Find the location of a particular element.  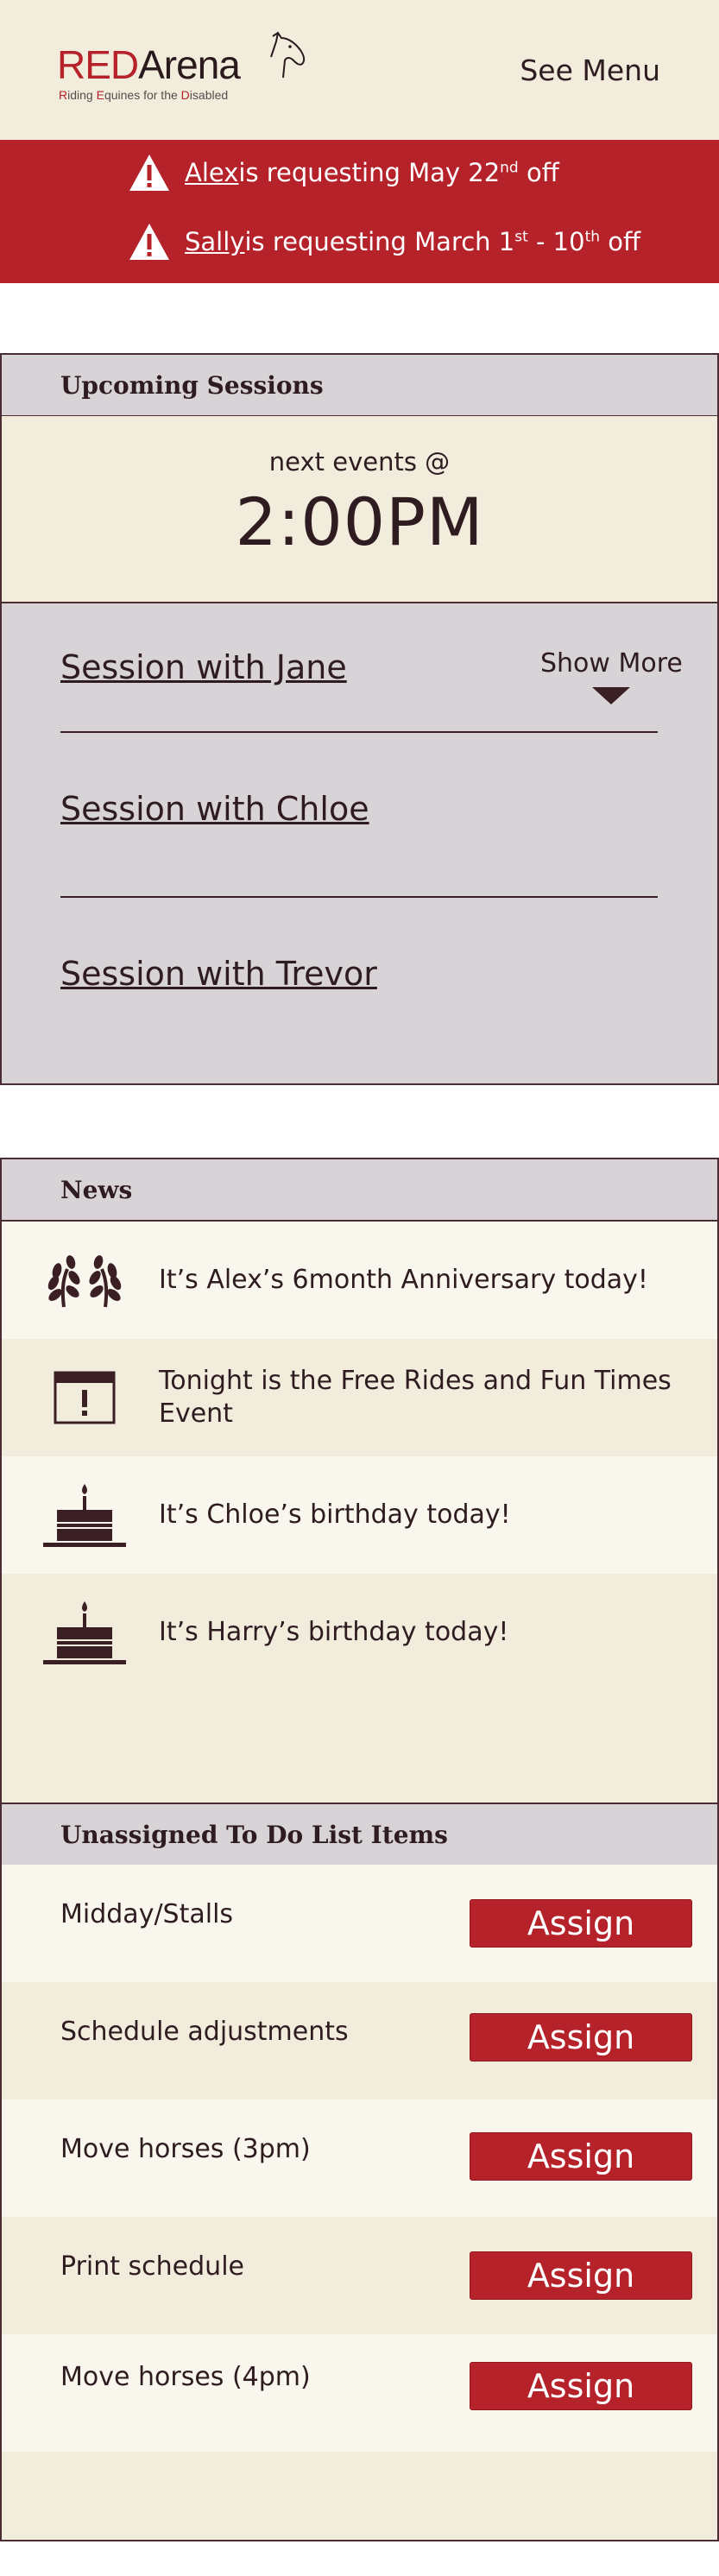

show-more-label: Show More is located at coordinates (612, 663).